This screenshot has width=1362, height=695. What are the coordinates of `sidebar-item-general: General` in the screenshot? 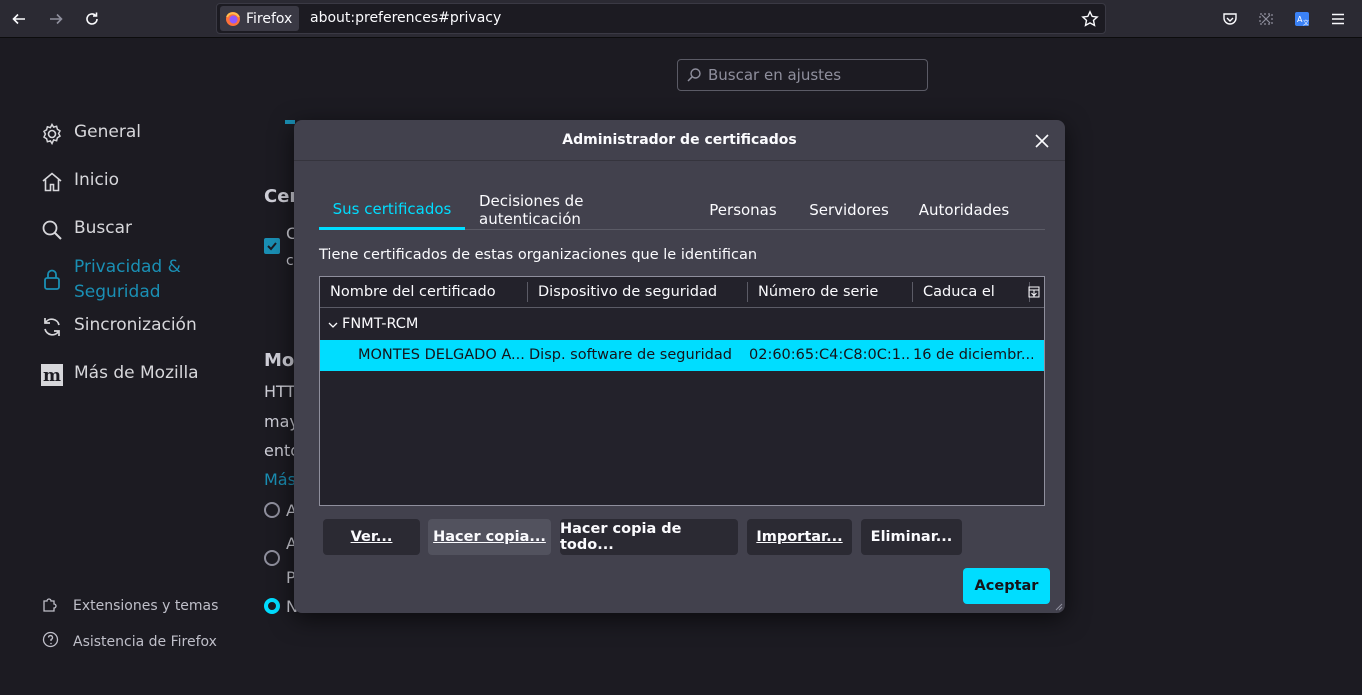 It's located at (90, 134).